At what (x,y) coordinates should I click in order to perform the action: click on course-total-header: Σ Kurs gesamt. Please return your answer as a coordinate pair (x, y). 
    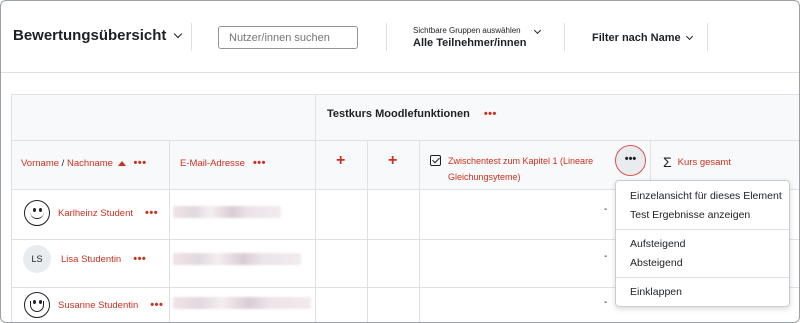
    Looking at the image, I should click on (697, 162).